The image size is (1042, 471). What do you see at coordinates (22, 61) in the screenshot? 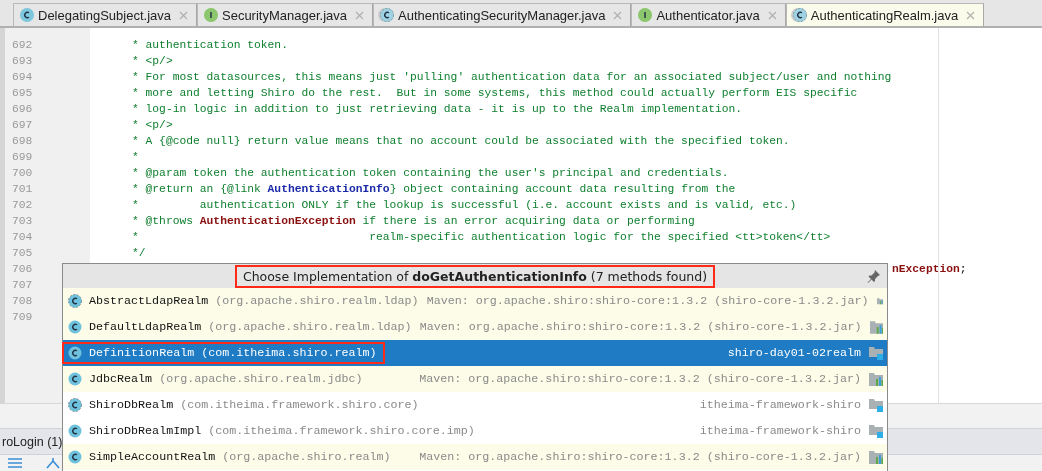
I see `line-number: 693` at bounding box center [22, 61].